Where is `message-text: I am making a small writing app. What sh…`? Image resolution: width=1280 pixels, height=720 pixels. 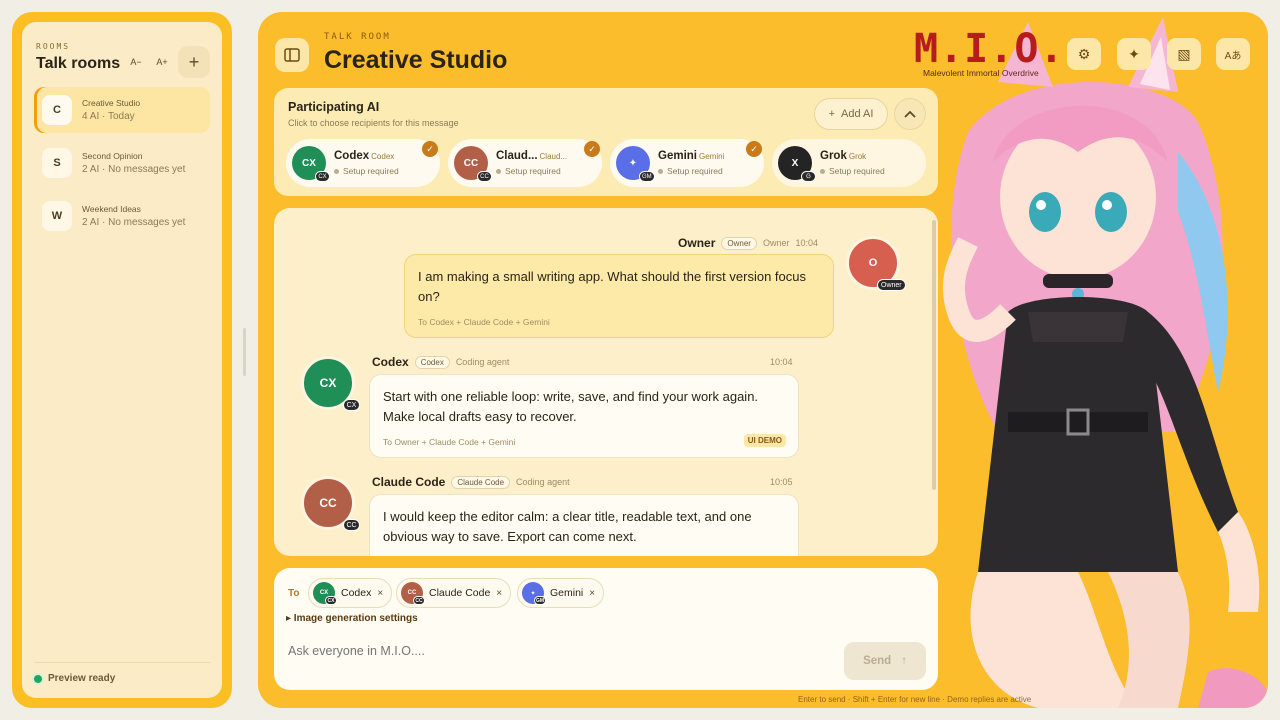
message-text: I am making a small writing app. What sh… is located at coordinates (612, 286).